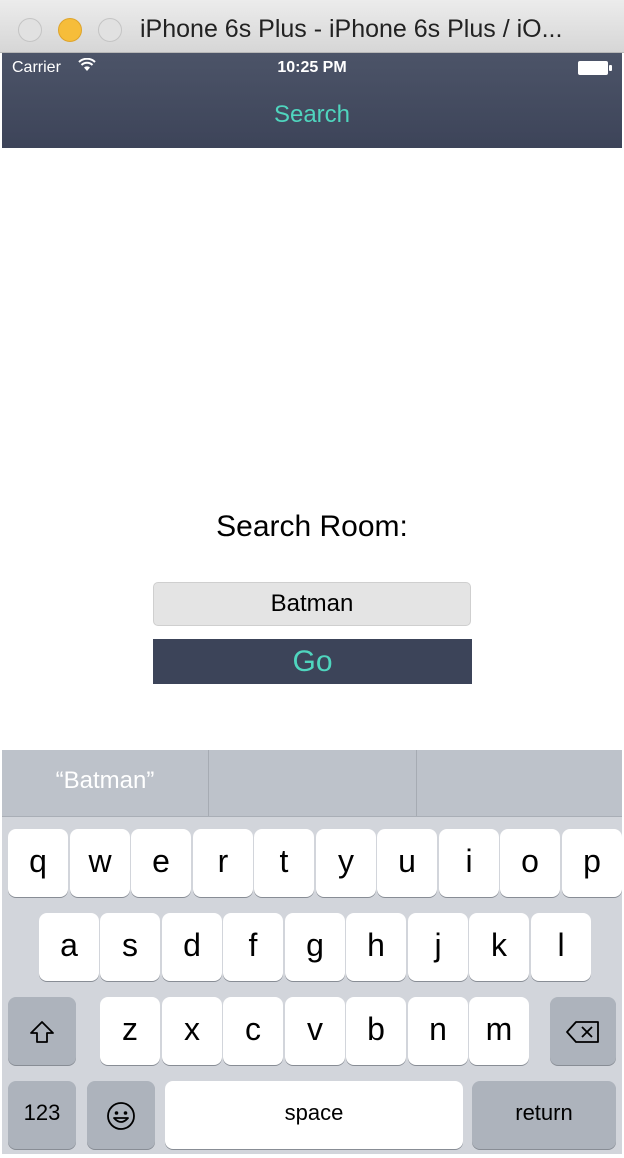 The image size is (624, 1158). Describe the element at coordinates (223, 863) in the screenshot. I see `key-r: r` at that location.